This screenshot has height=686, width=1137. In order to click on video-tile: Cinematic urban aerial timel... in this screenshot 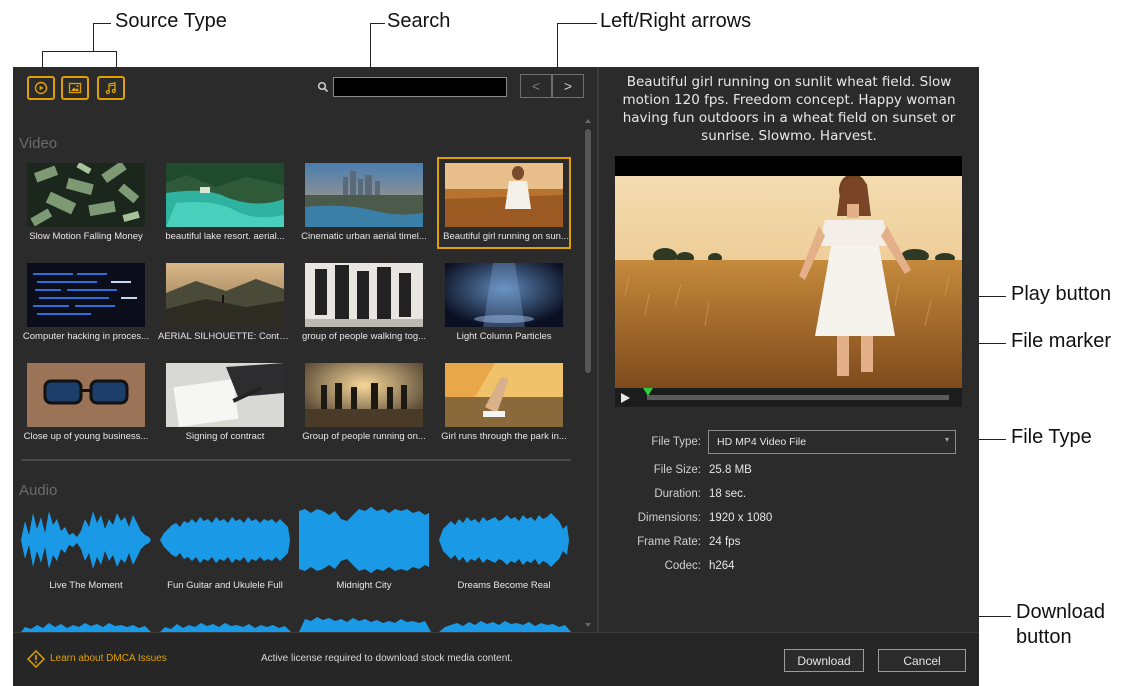, I will do `click(364, 203)`.